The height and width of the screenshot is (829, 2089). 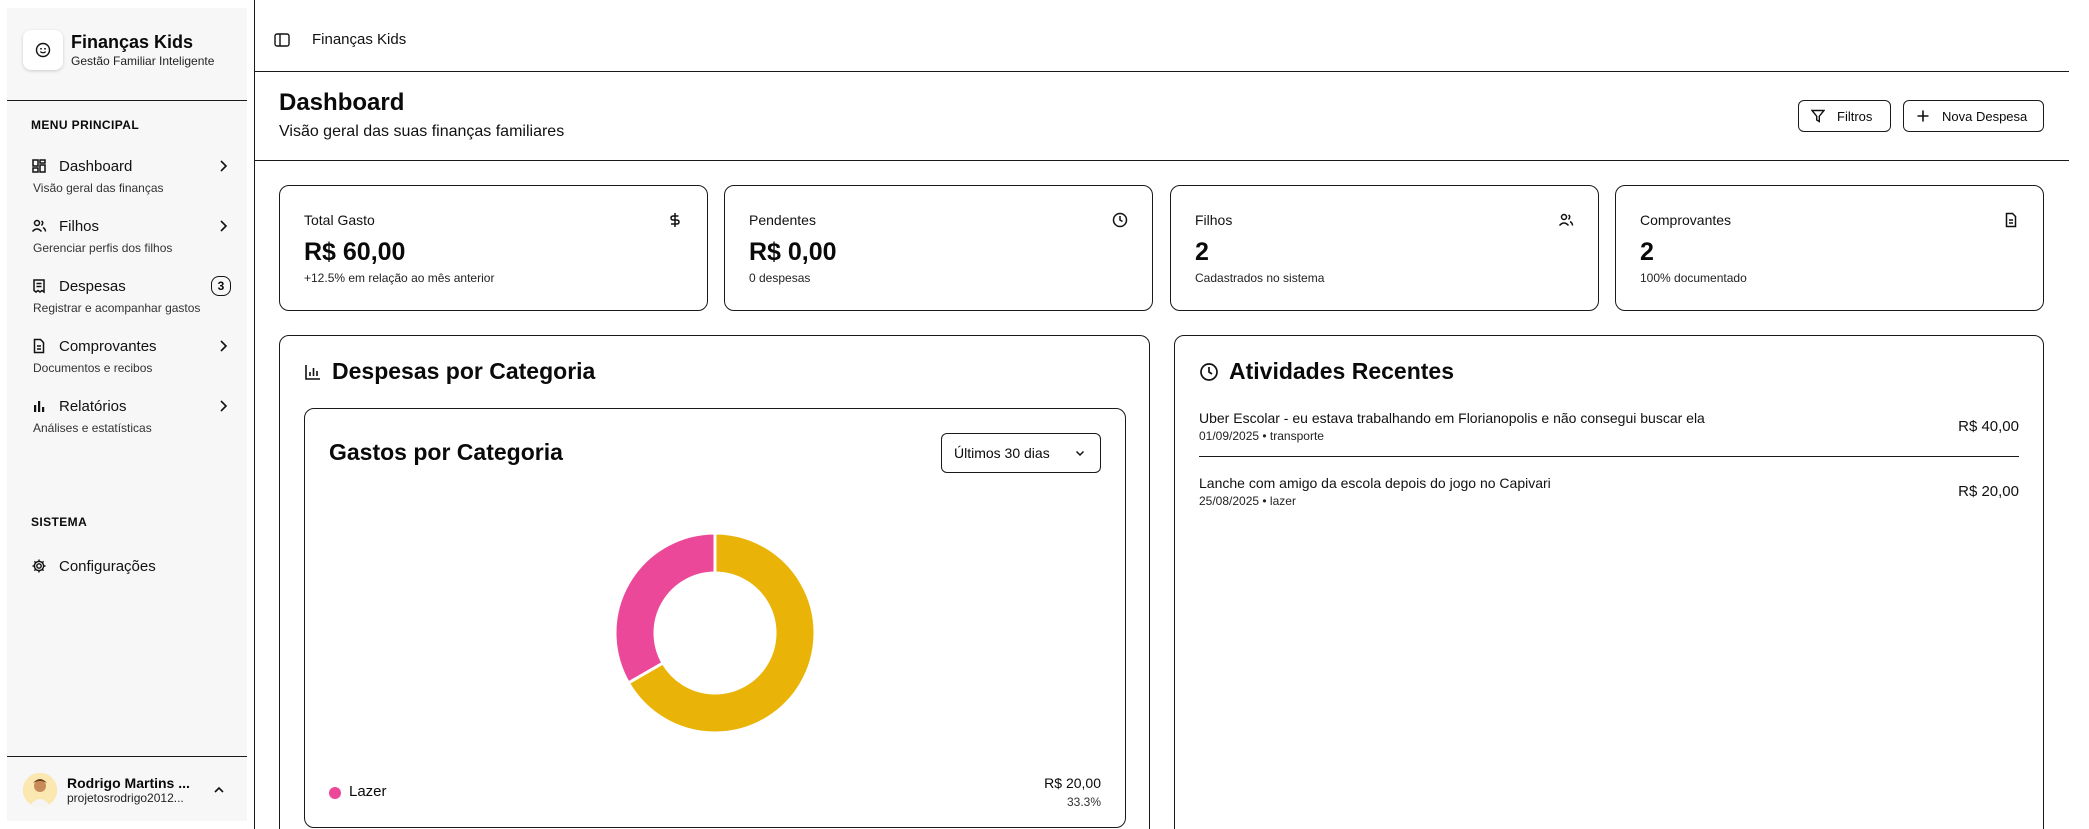 What do you see at coordinates (2011, 220) in the screenshot?
I see `document-icon` at bounding box center [2011, 220].